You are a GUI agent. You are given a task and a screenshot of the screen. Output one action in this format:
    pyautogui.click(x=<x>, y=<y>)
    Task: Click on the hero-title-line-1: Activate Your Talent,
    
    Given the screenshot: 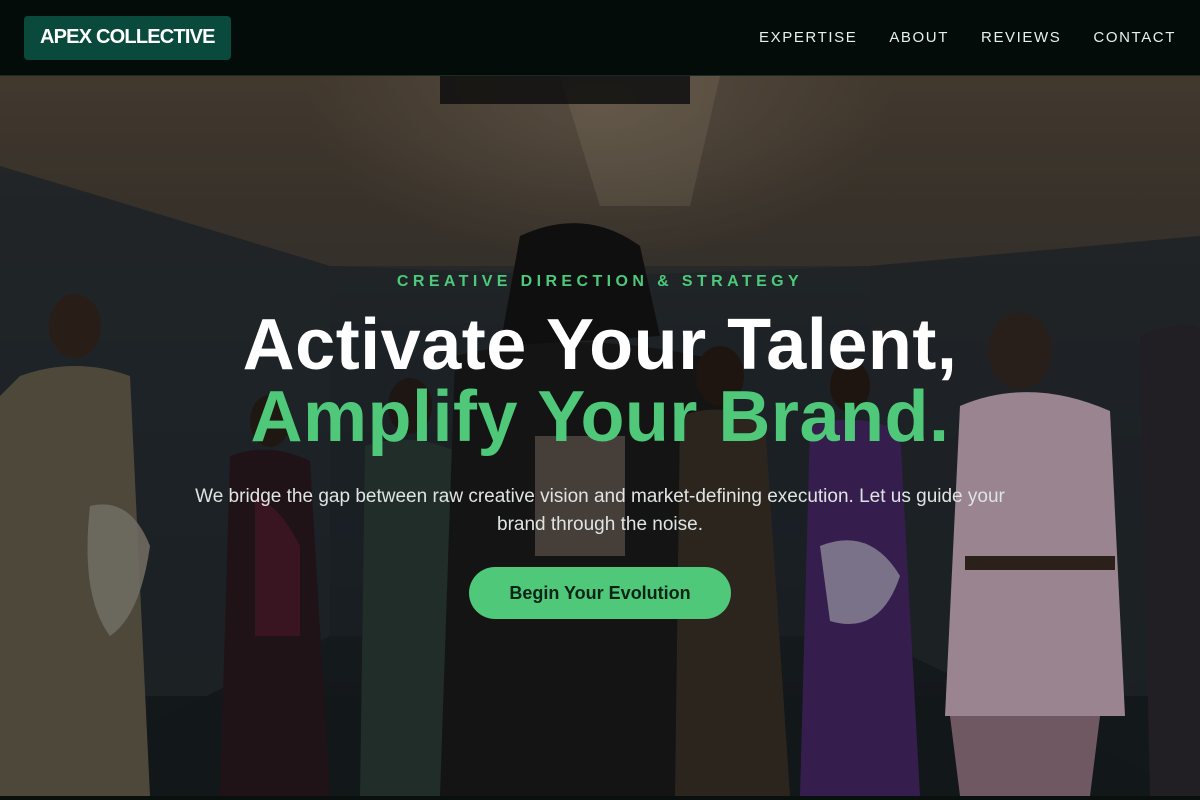 What is the action you would take?
    pyautogui.click(x=600, y=345)
    